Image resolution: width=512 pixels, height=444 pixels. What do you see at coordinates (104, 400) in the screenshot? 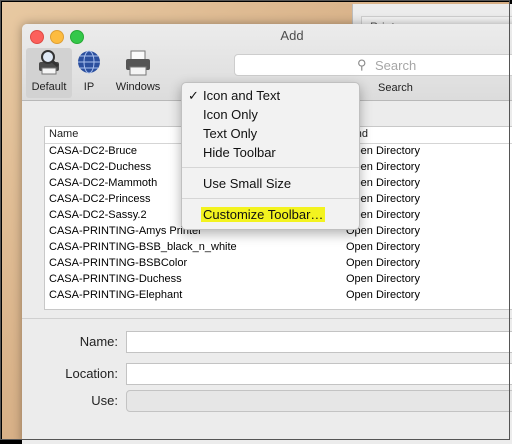
I see `use-label: Use:` at bounding box center [104, 400].